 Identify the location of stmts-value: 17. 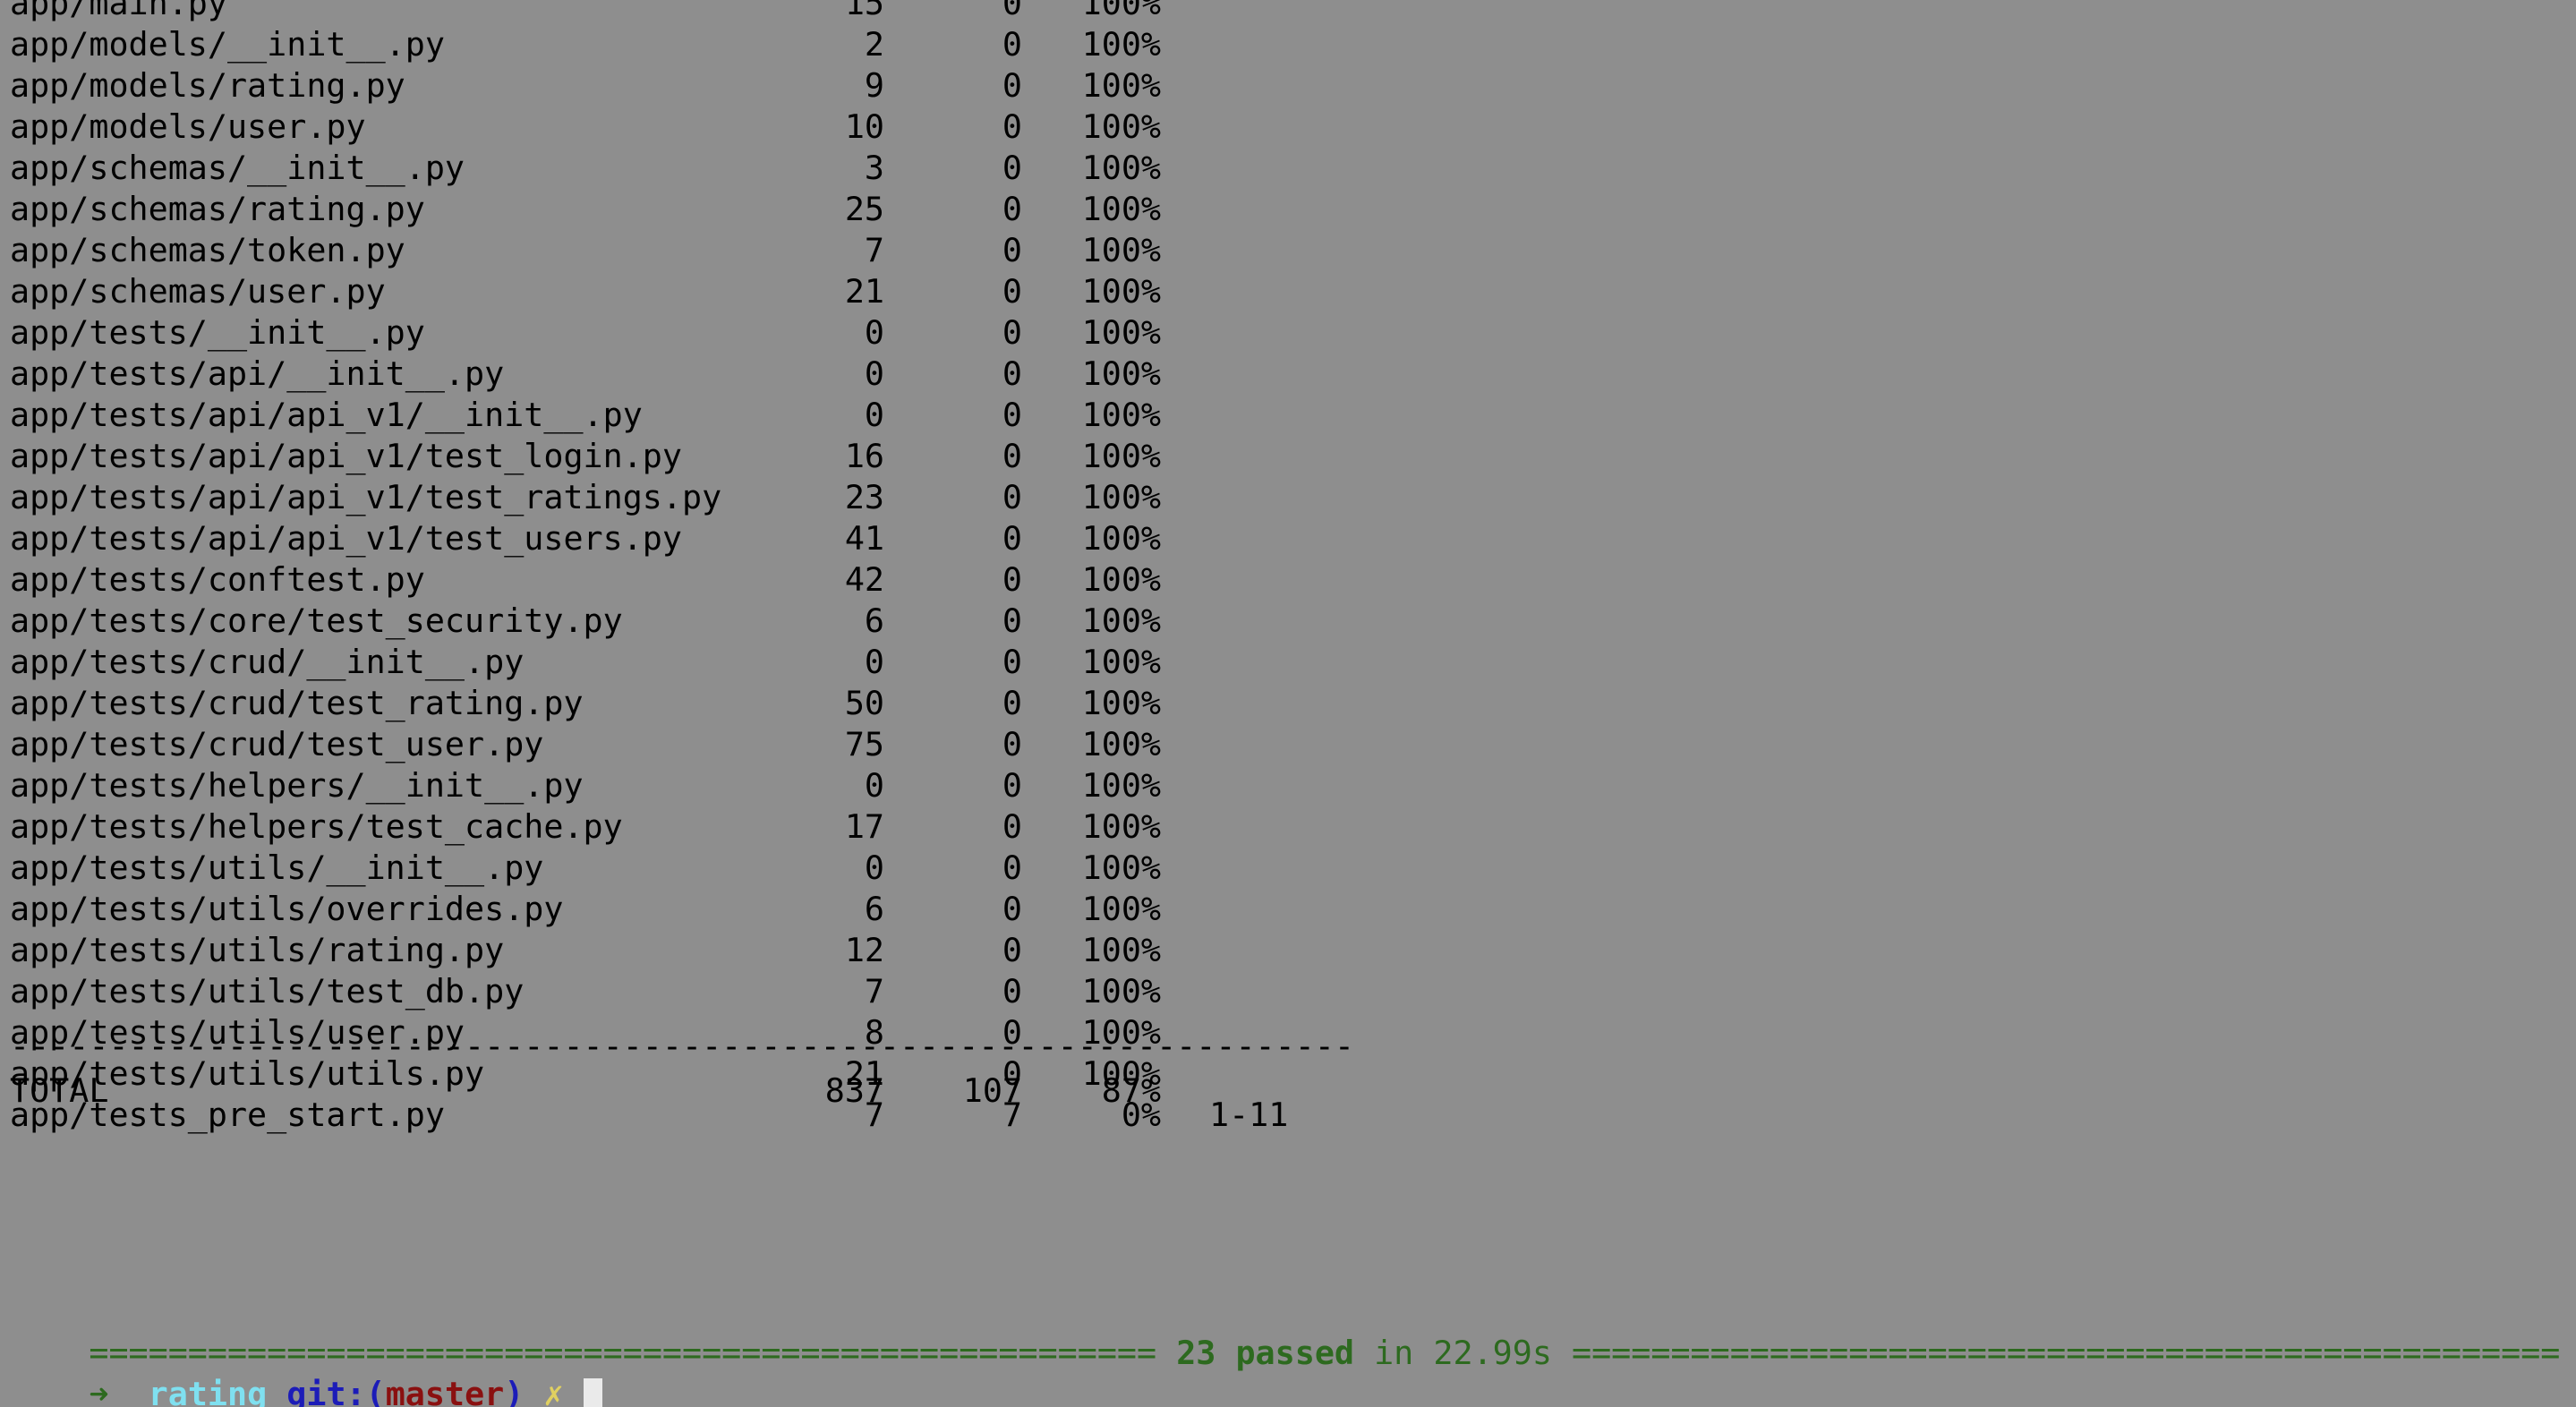
(864, 826).